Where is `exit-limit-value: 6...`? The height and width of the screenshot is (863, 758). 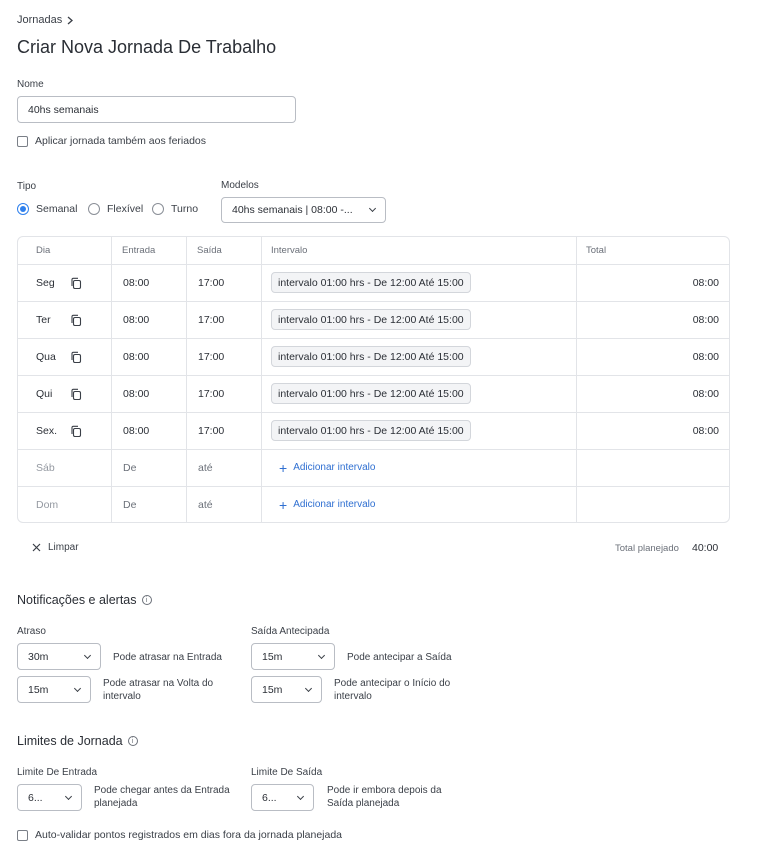 exit-limit-value: 6... is located at coordinates (269, 797).